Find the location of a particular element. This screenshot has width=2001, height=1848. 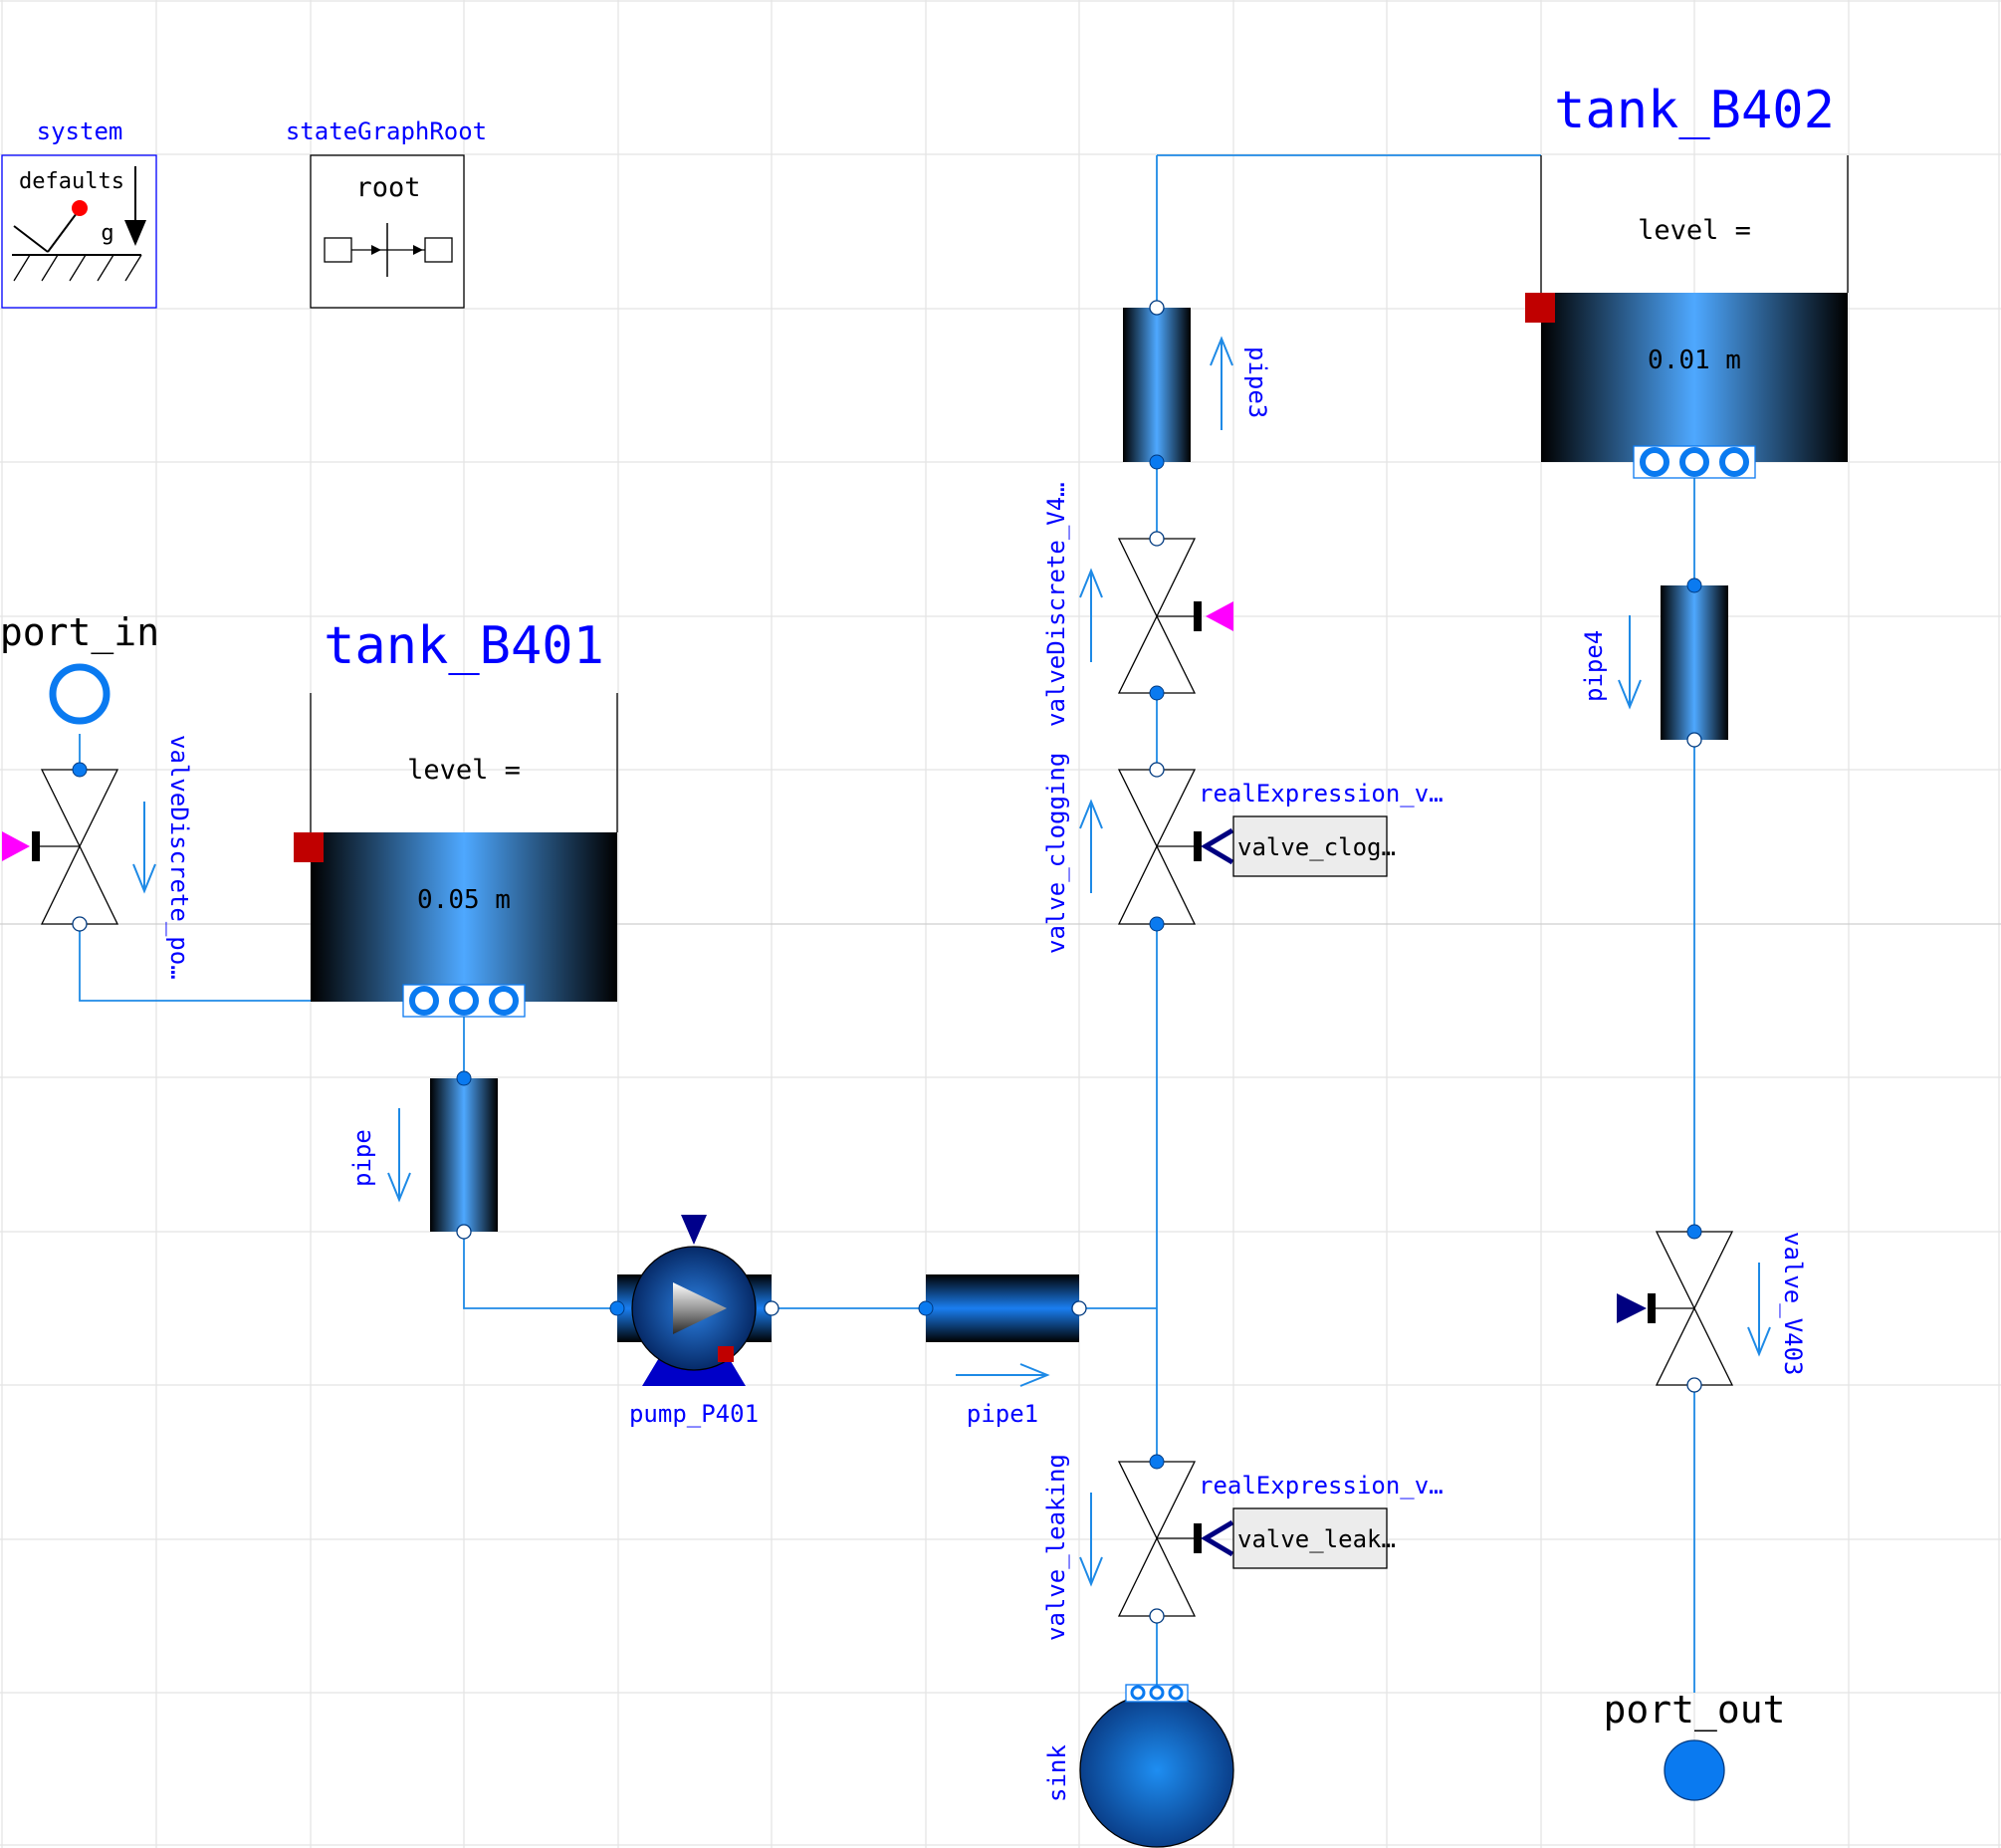

pipe-label: pipe is located at coordinates (362, 1158).